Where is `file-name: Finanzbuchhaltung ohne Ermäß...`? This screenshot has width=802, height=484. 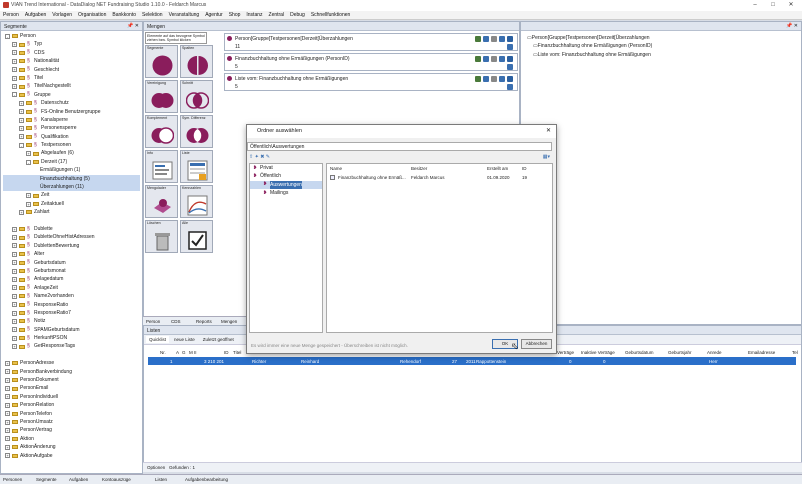 file-name: Finanzbuchhaltung ohne Ermäß... is located at coordinates (372, 177).